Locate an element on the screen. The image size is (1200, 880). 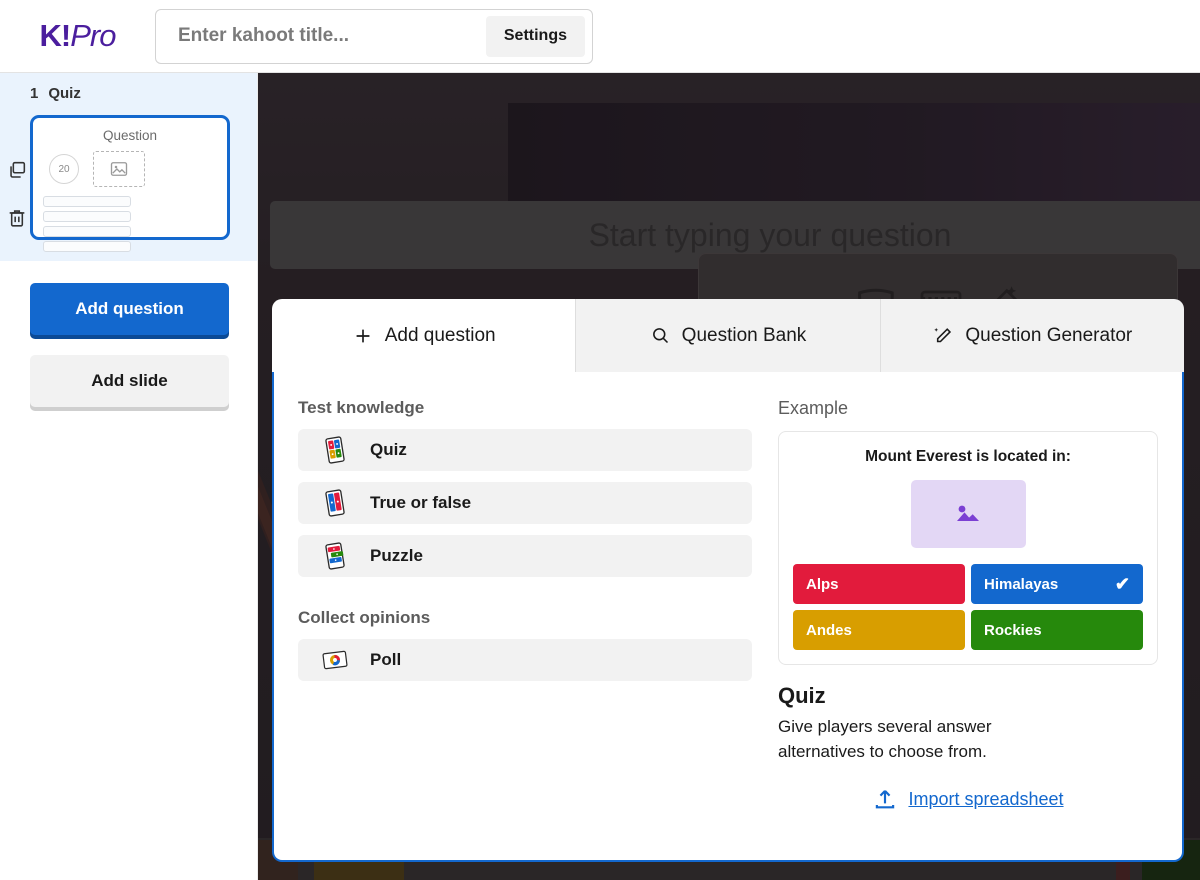
thumbnail-question-label: Question is located at coordinates (130, 135).